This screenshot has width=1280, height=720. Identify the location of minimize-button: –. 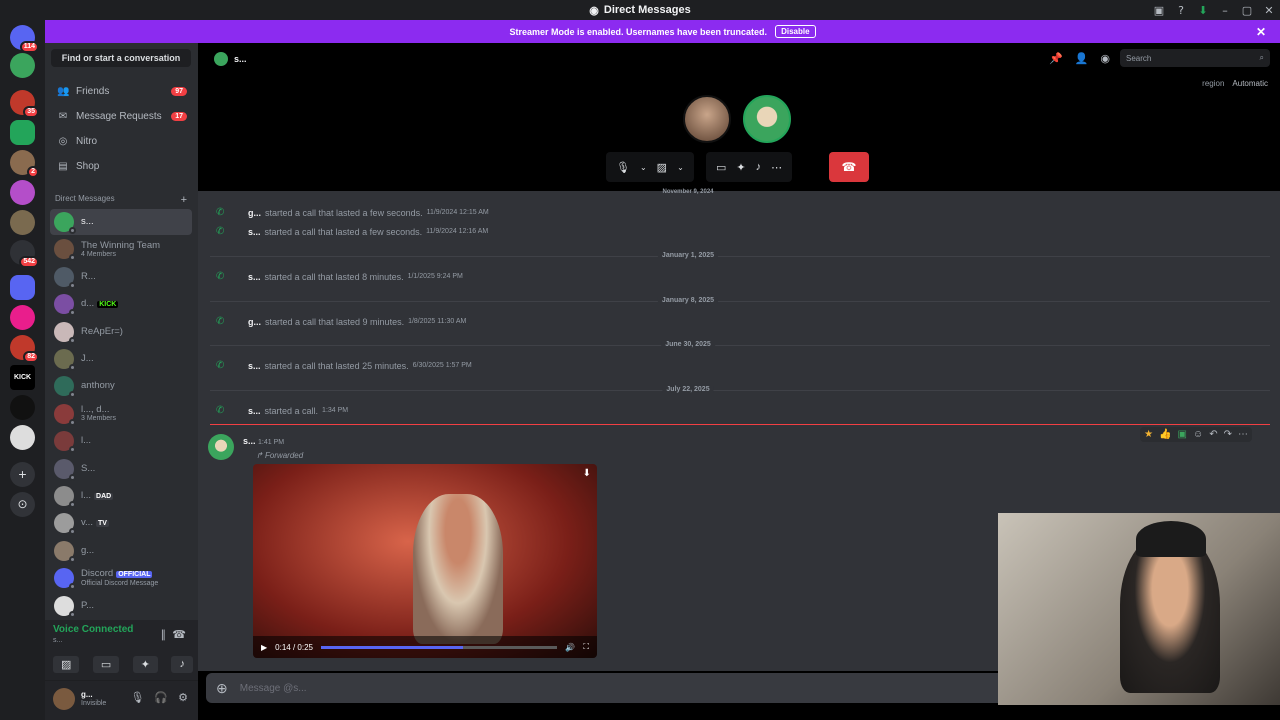
(1225, 10).